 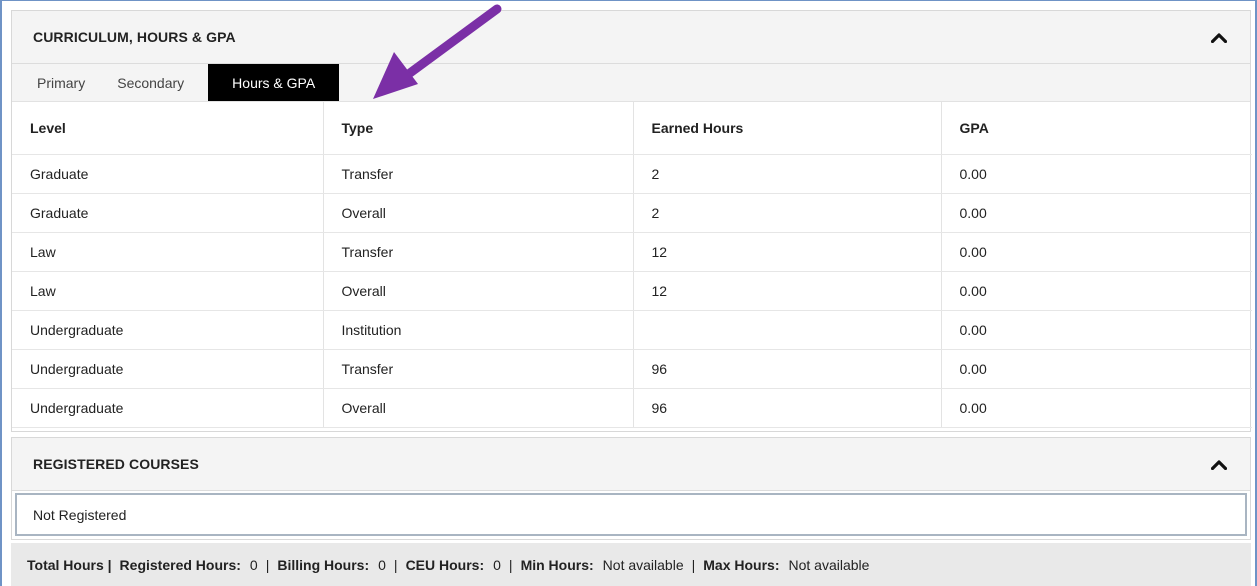 I want to click on registered-courses-title: REGISTERED COURSES, so click(x=116, y=464).